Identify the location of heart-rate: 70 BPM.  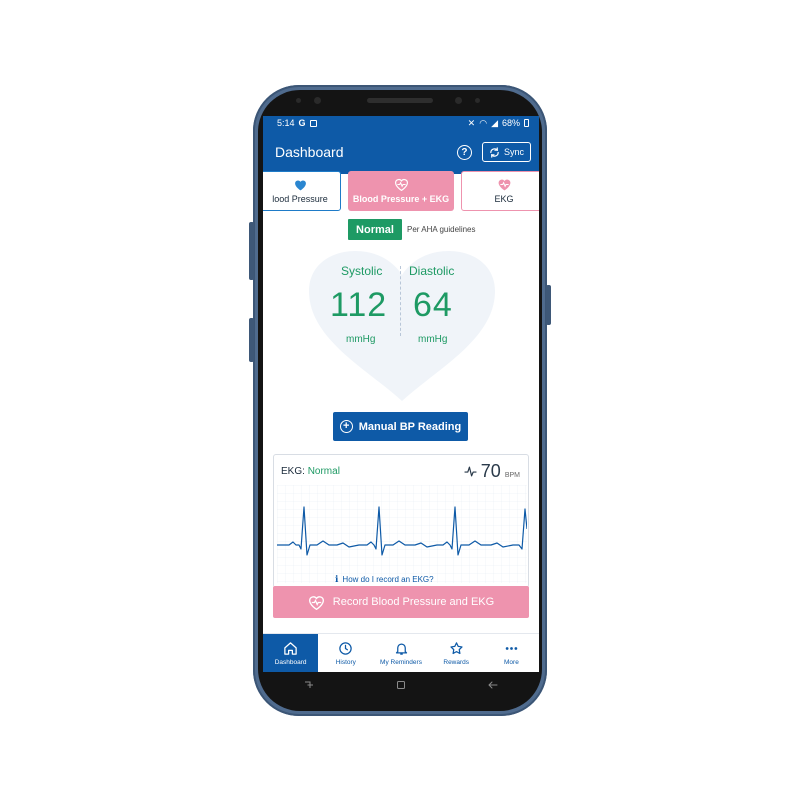
(492, 471).